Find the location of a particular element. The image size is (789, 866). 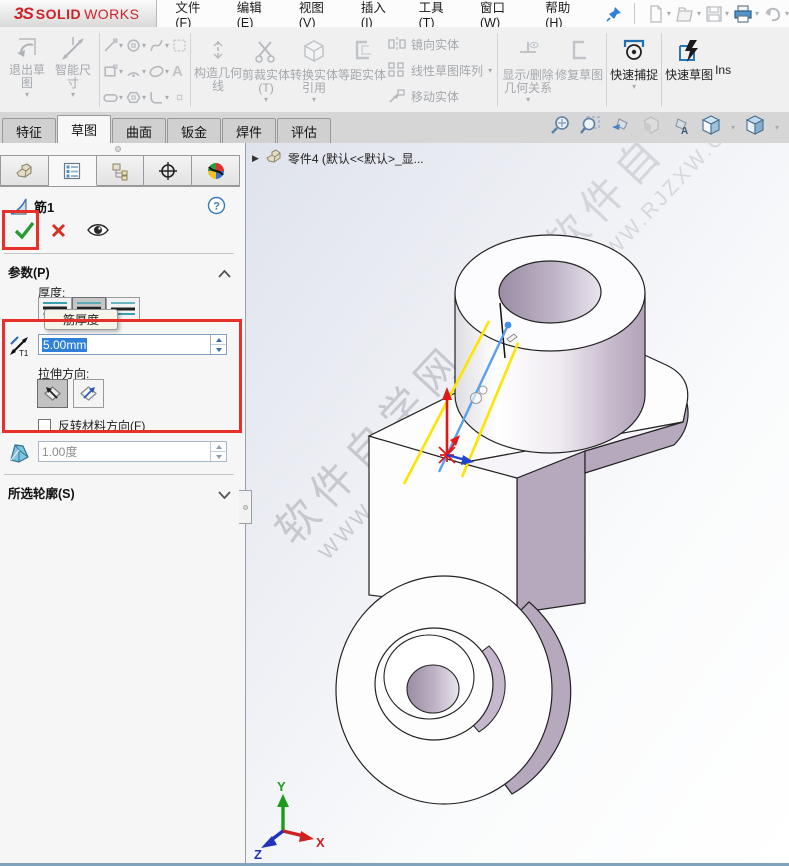

pin-menu-icon is located at coordinates (614, 14).